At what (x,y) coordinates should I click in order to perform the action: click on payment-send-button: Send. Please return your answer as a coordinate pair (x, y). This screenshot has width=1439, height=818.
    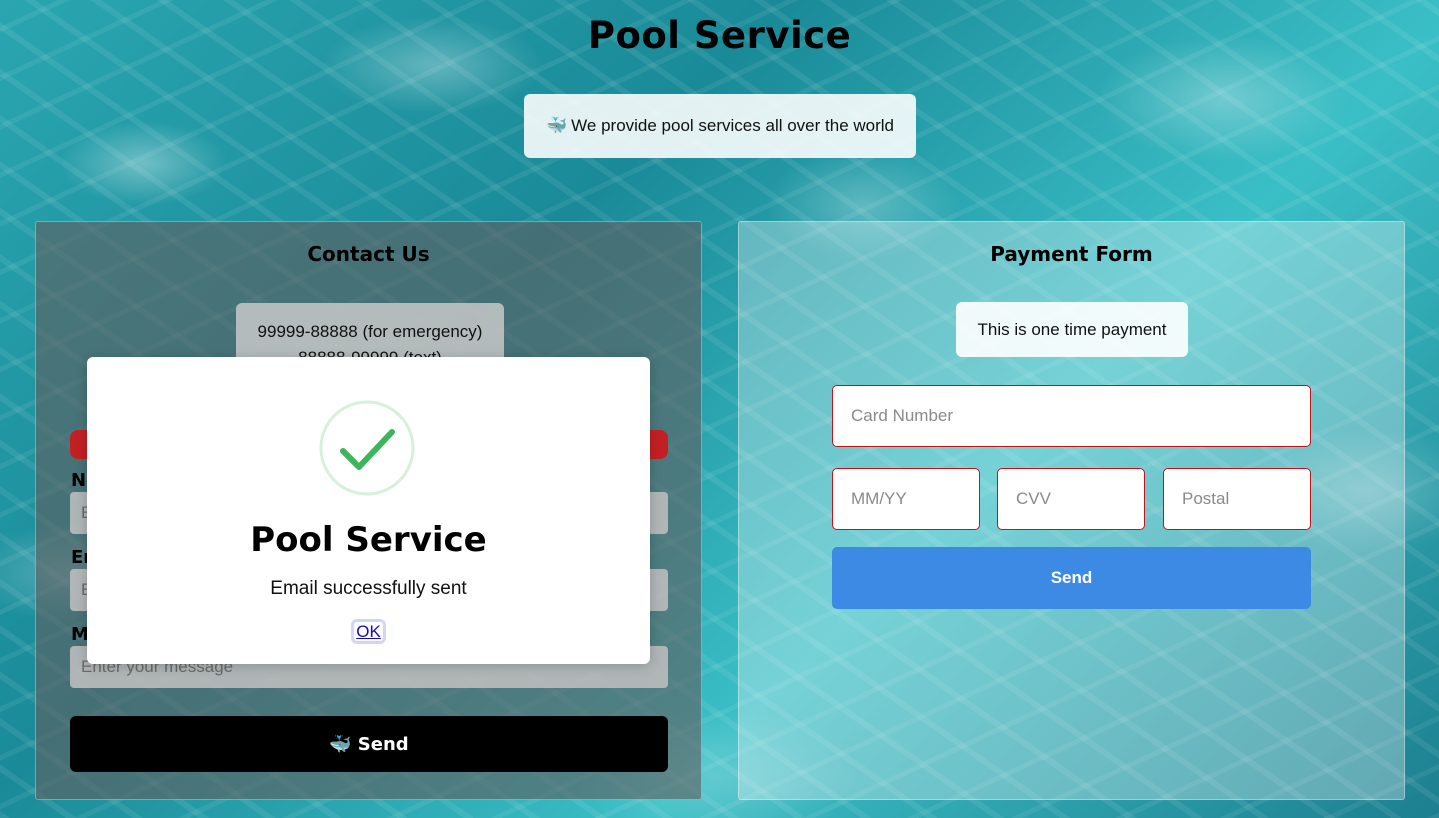
    Looking at the image, I should click on (1071, 578).